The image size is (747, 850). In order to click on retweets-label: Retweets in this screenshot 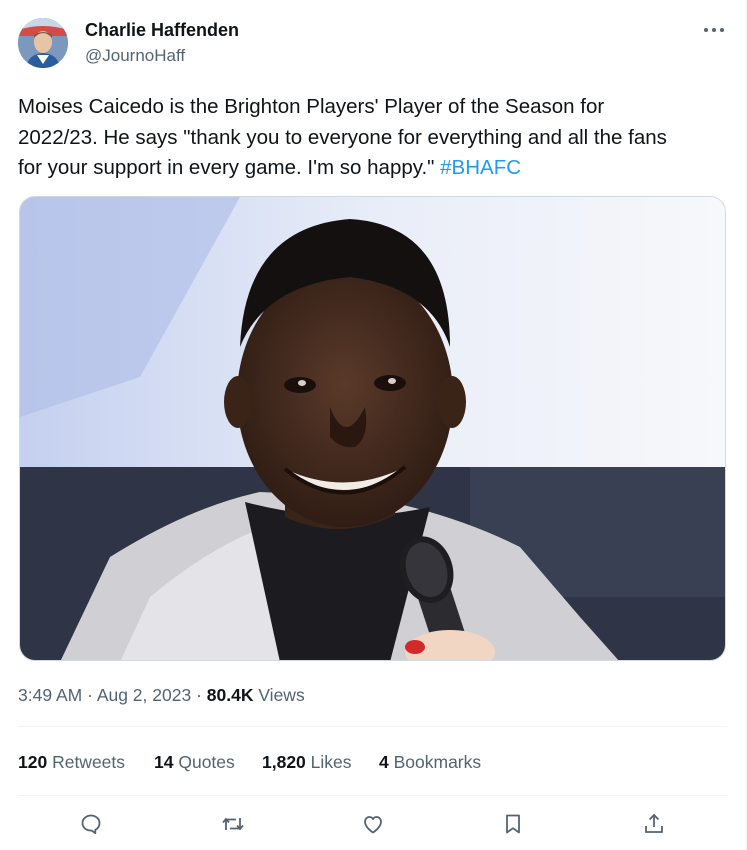, I will do `click(89, 762)`.